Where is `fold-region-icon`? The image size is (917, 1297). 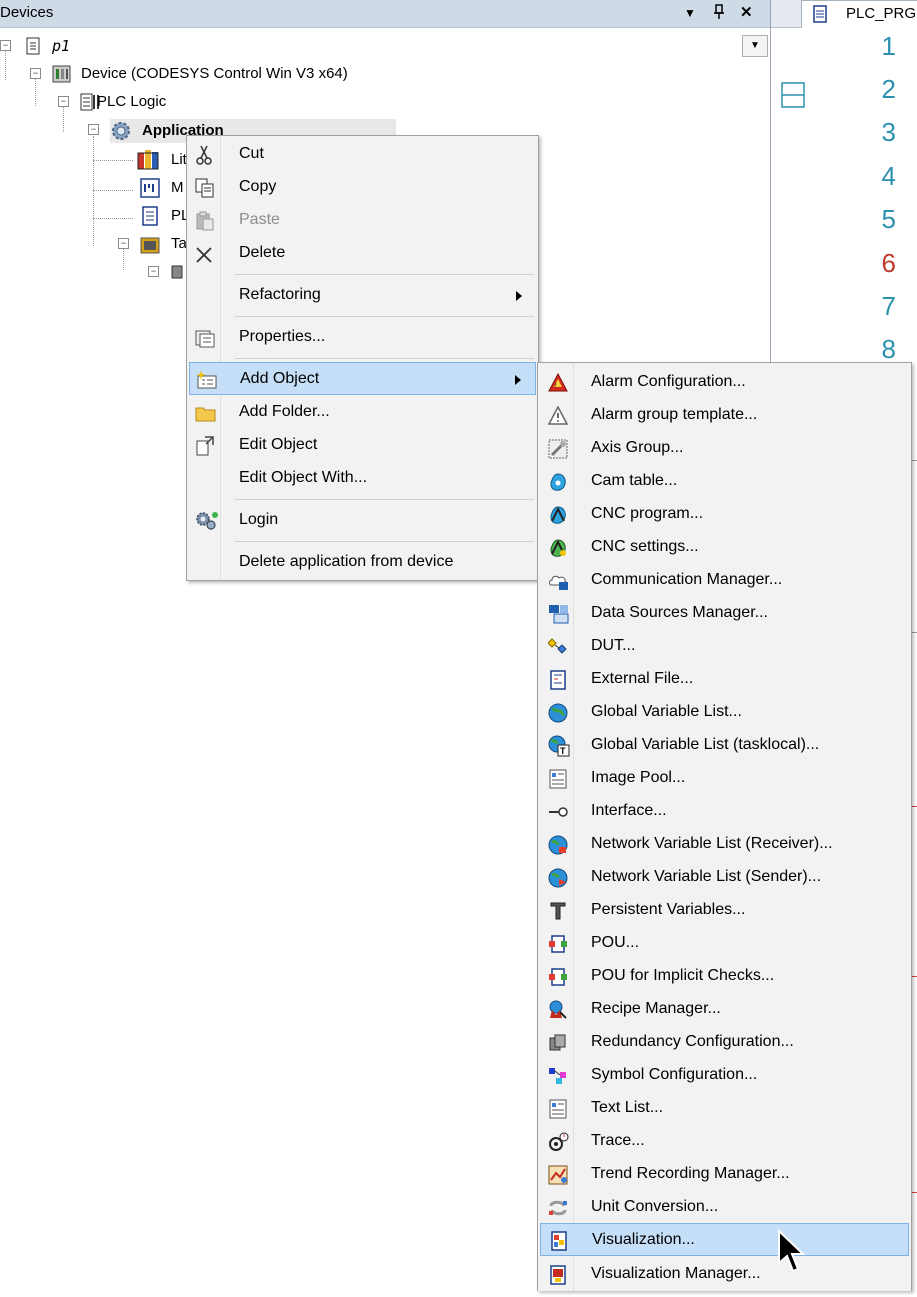 fold-region-icon is located at coordinates (793, 95).